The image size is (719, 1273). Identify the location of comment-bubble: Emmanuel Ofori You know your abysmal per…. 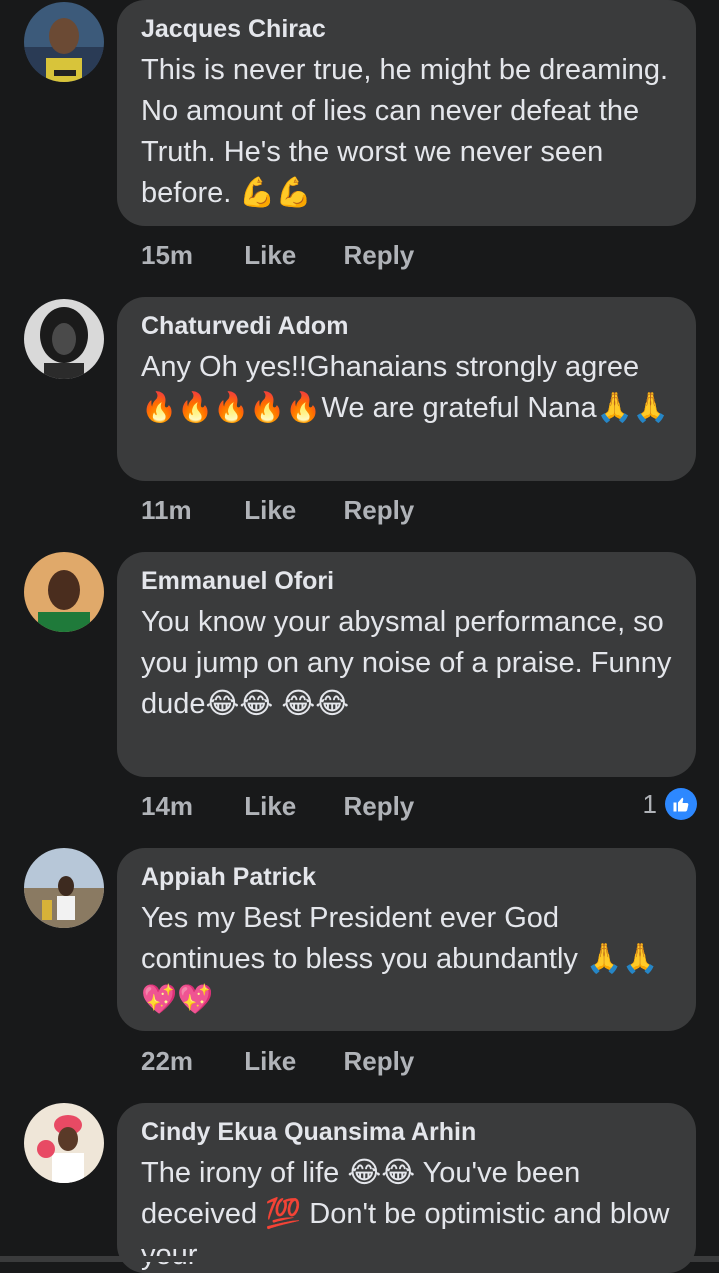
(406, 664).